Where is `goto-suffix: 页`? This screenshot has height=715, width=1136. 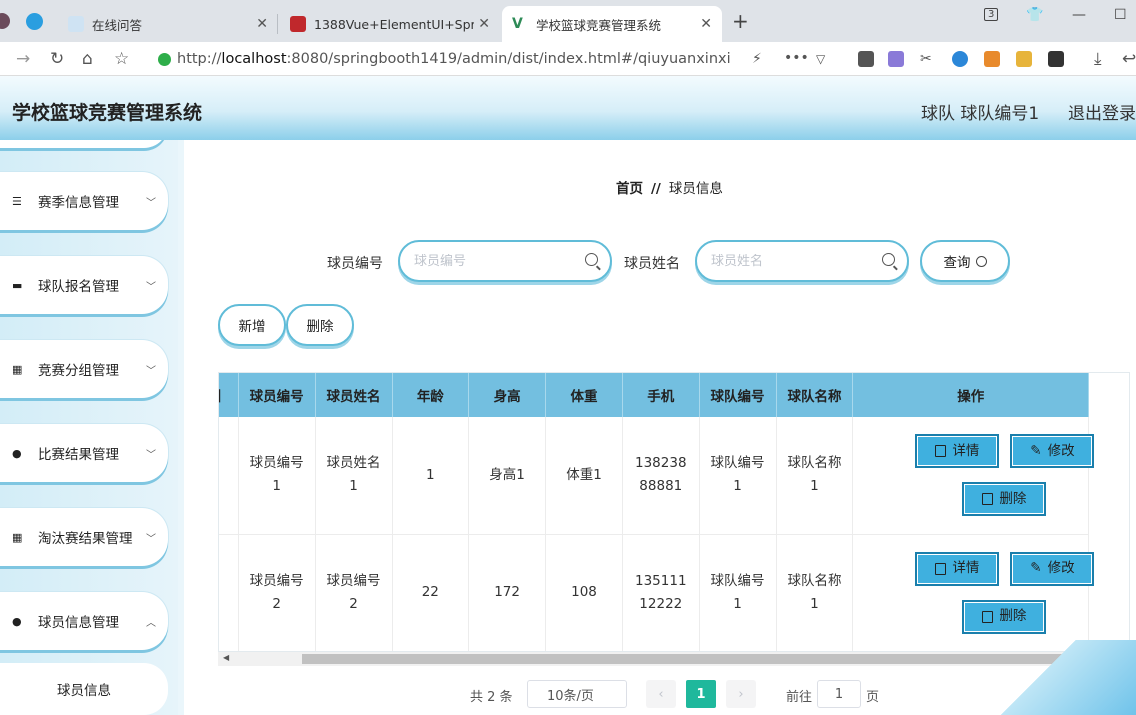
goto-suffix: 页 is located at coordinates (873, 697).